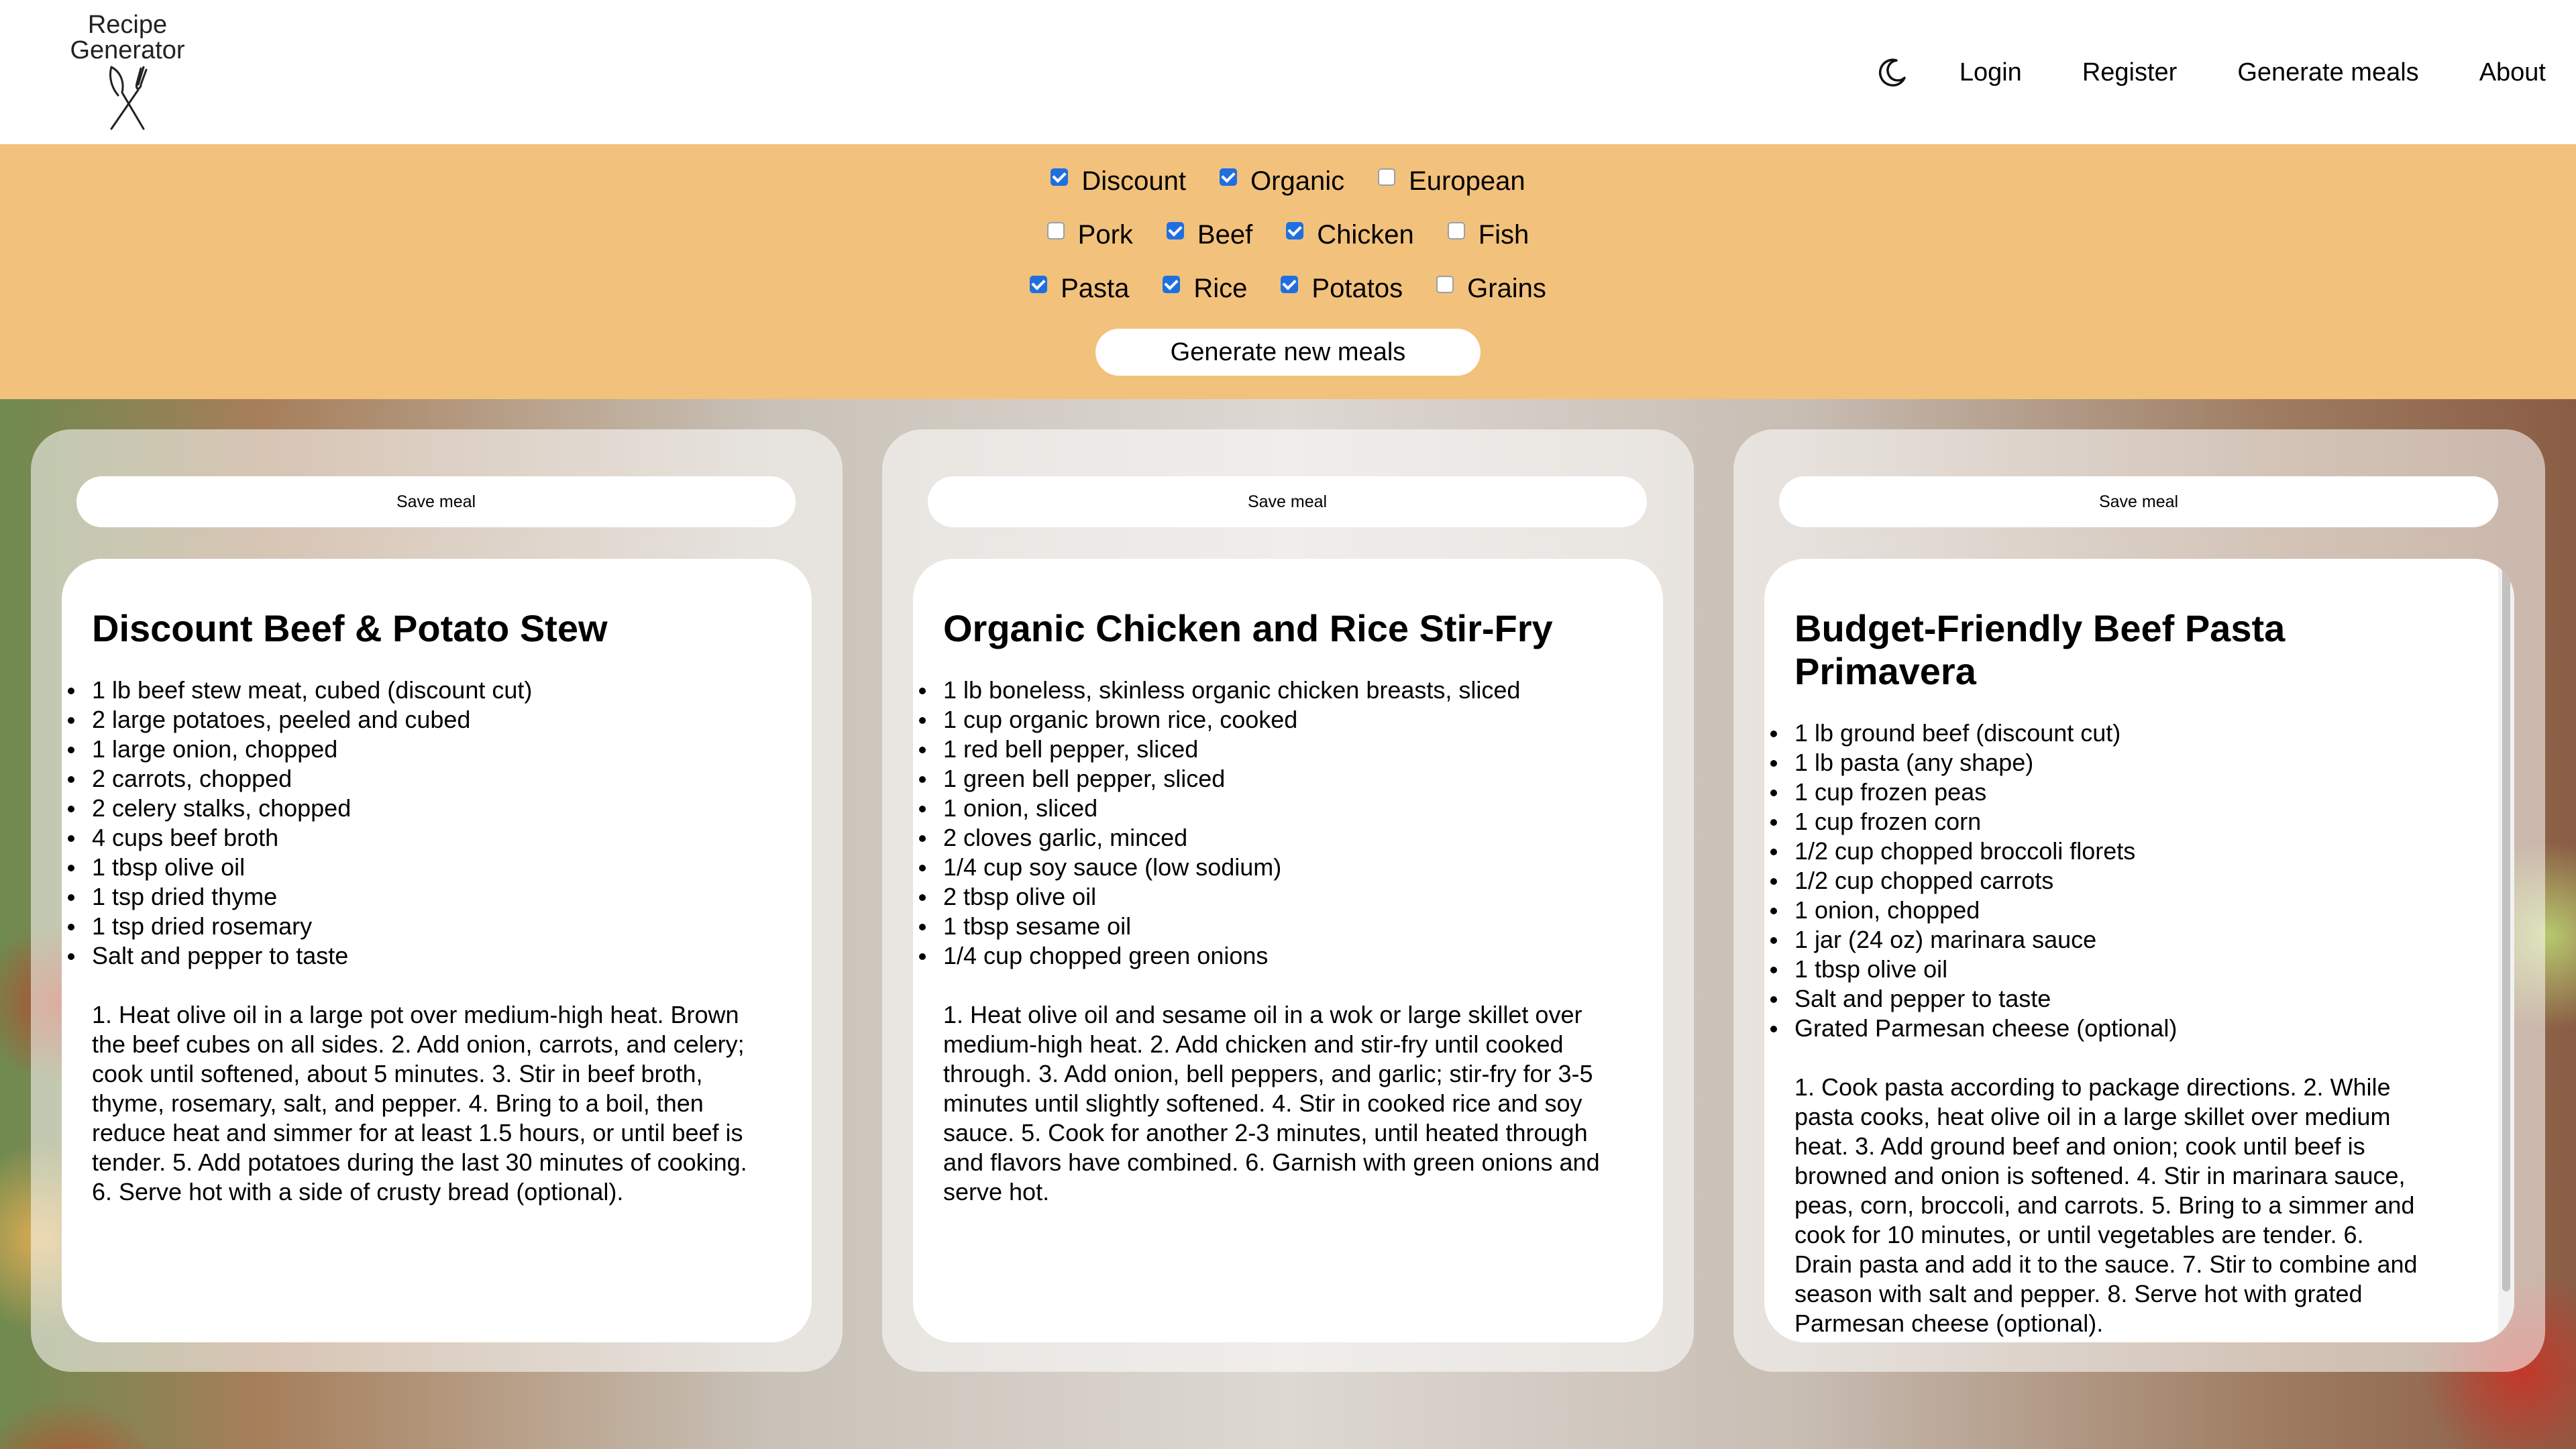  Describe the element at coordinates (1055, 230) in the screenshot. I see `pork-checkbox` at that location.